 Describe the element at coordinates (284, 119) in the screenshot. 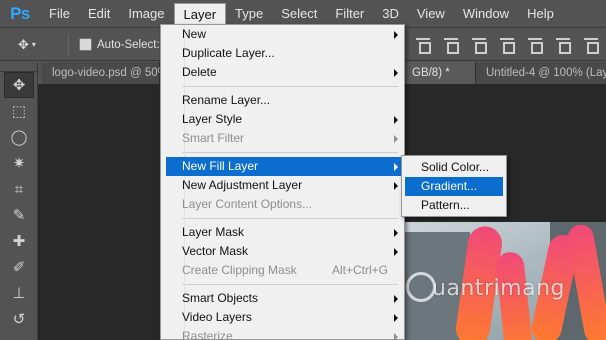

I see `menu-item-layer-style: Layer Style` at that location.